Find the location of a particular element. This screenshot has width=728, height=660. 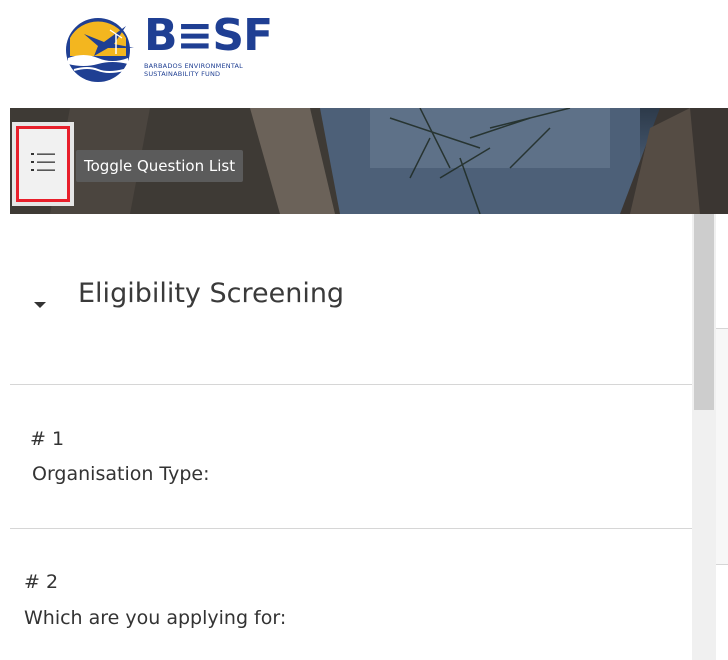

question-number: # 2 is located at coordinates (41, 582).